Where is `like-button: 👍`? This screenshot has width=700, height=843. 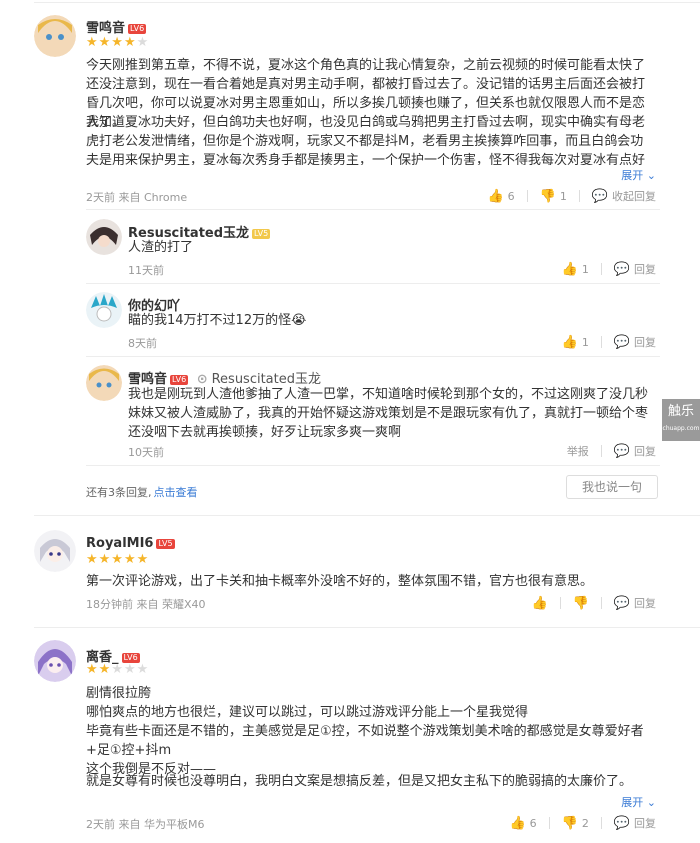
like-button: 👍 is located at coordinates (539, 603).